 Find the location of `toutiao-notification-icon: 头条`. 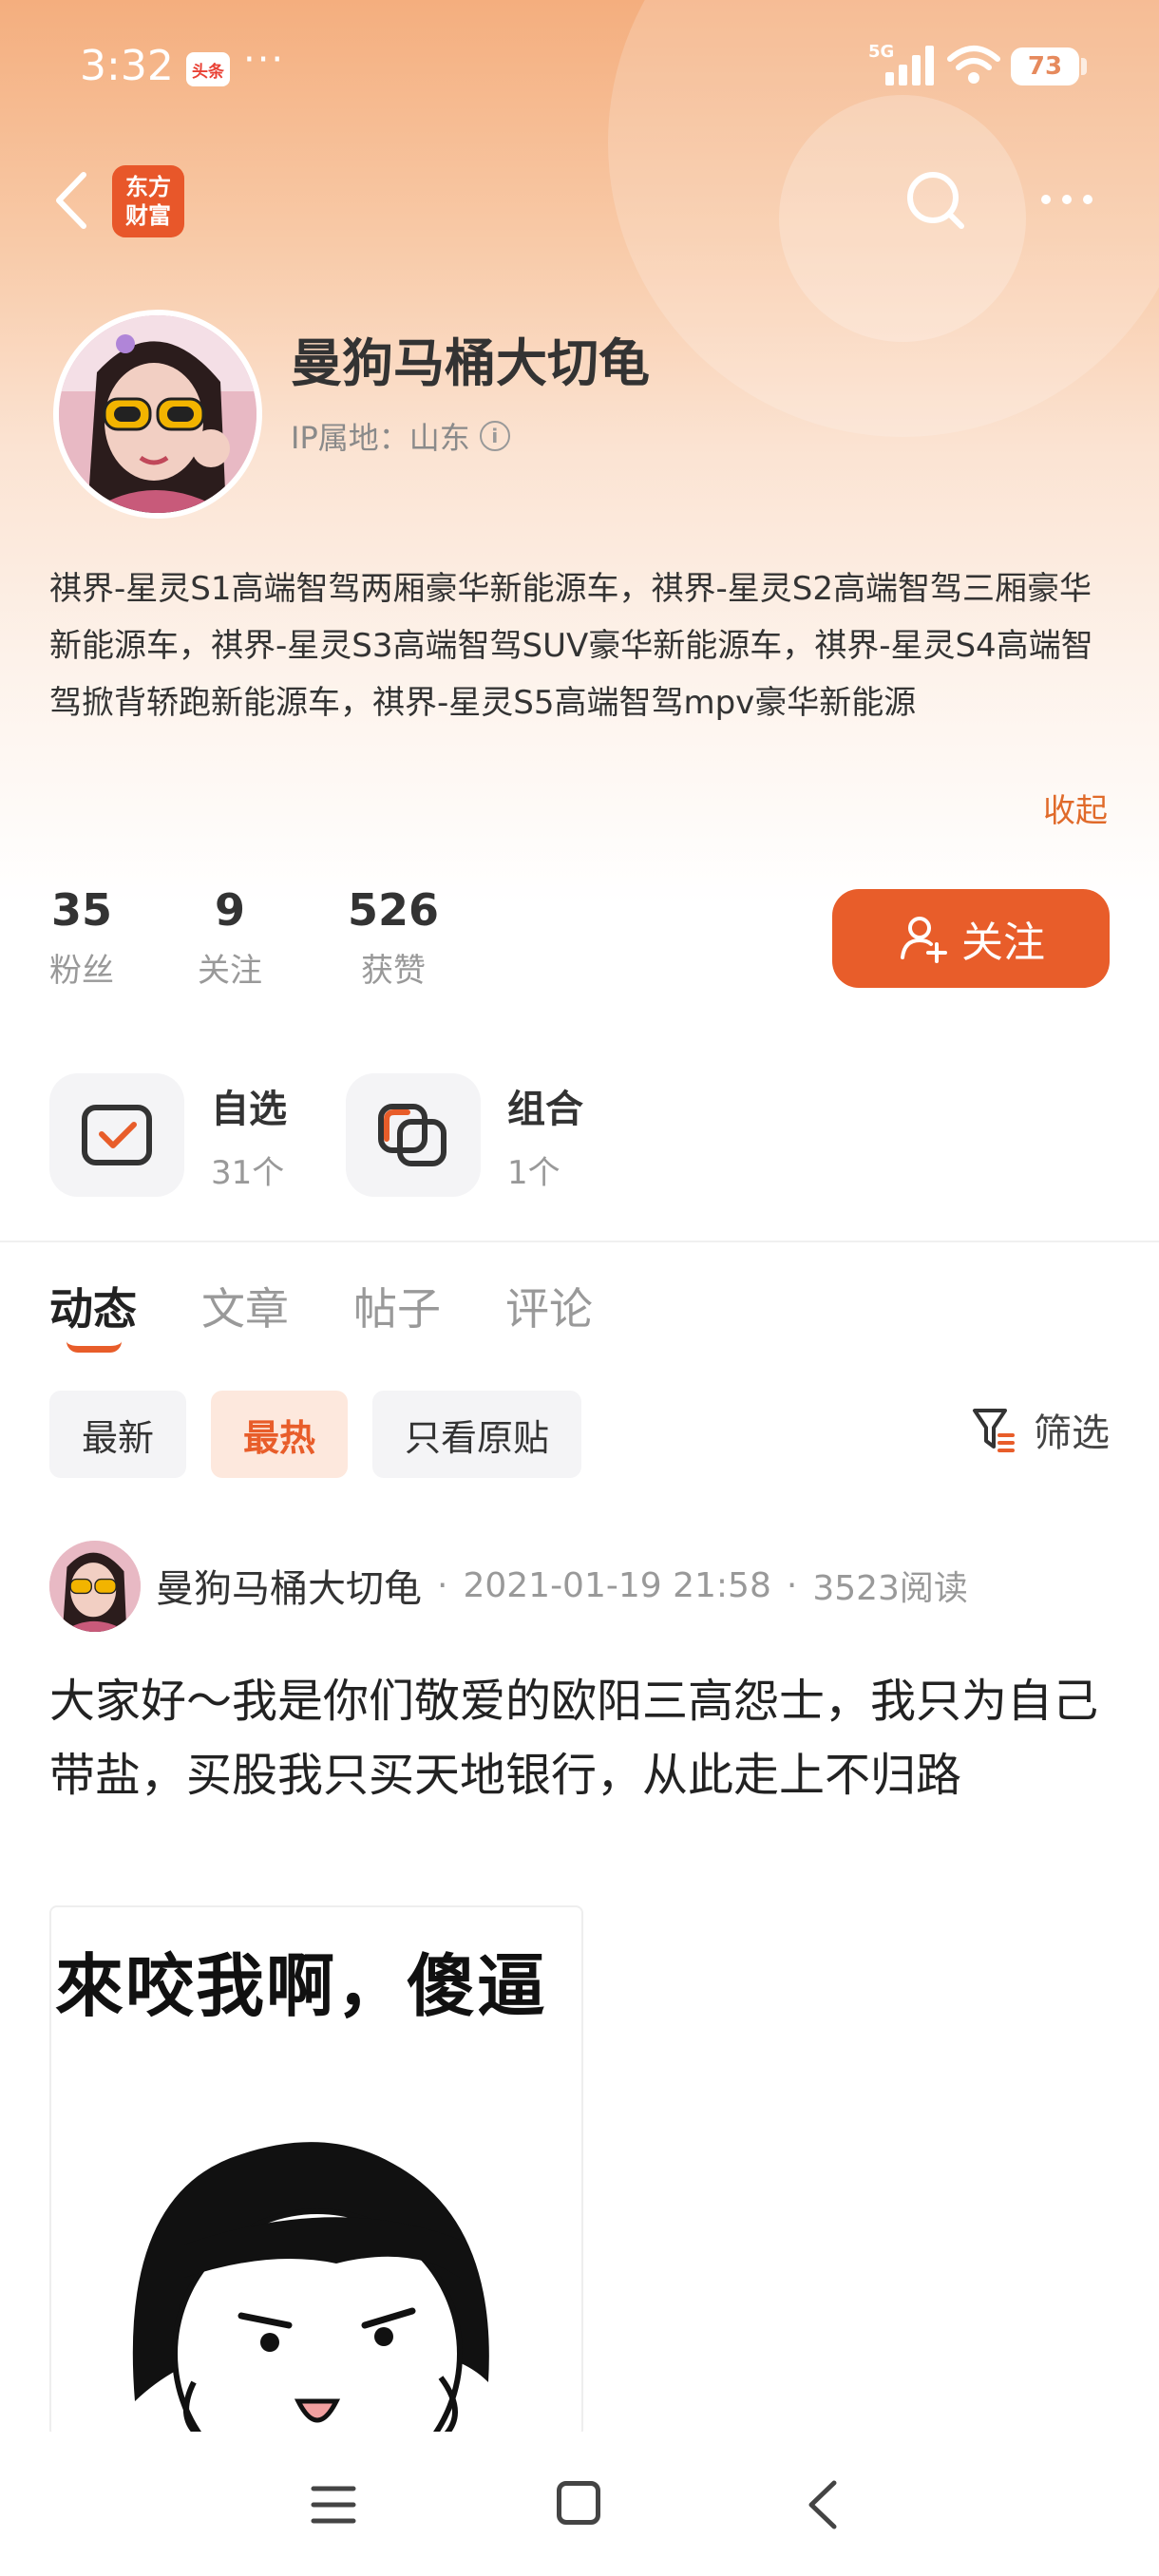

toutiao-notification-icon: 头条 is located at coordinates (208, 69).